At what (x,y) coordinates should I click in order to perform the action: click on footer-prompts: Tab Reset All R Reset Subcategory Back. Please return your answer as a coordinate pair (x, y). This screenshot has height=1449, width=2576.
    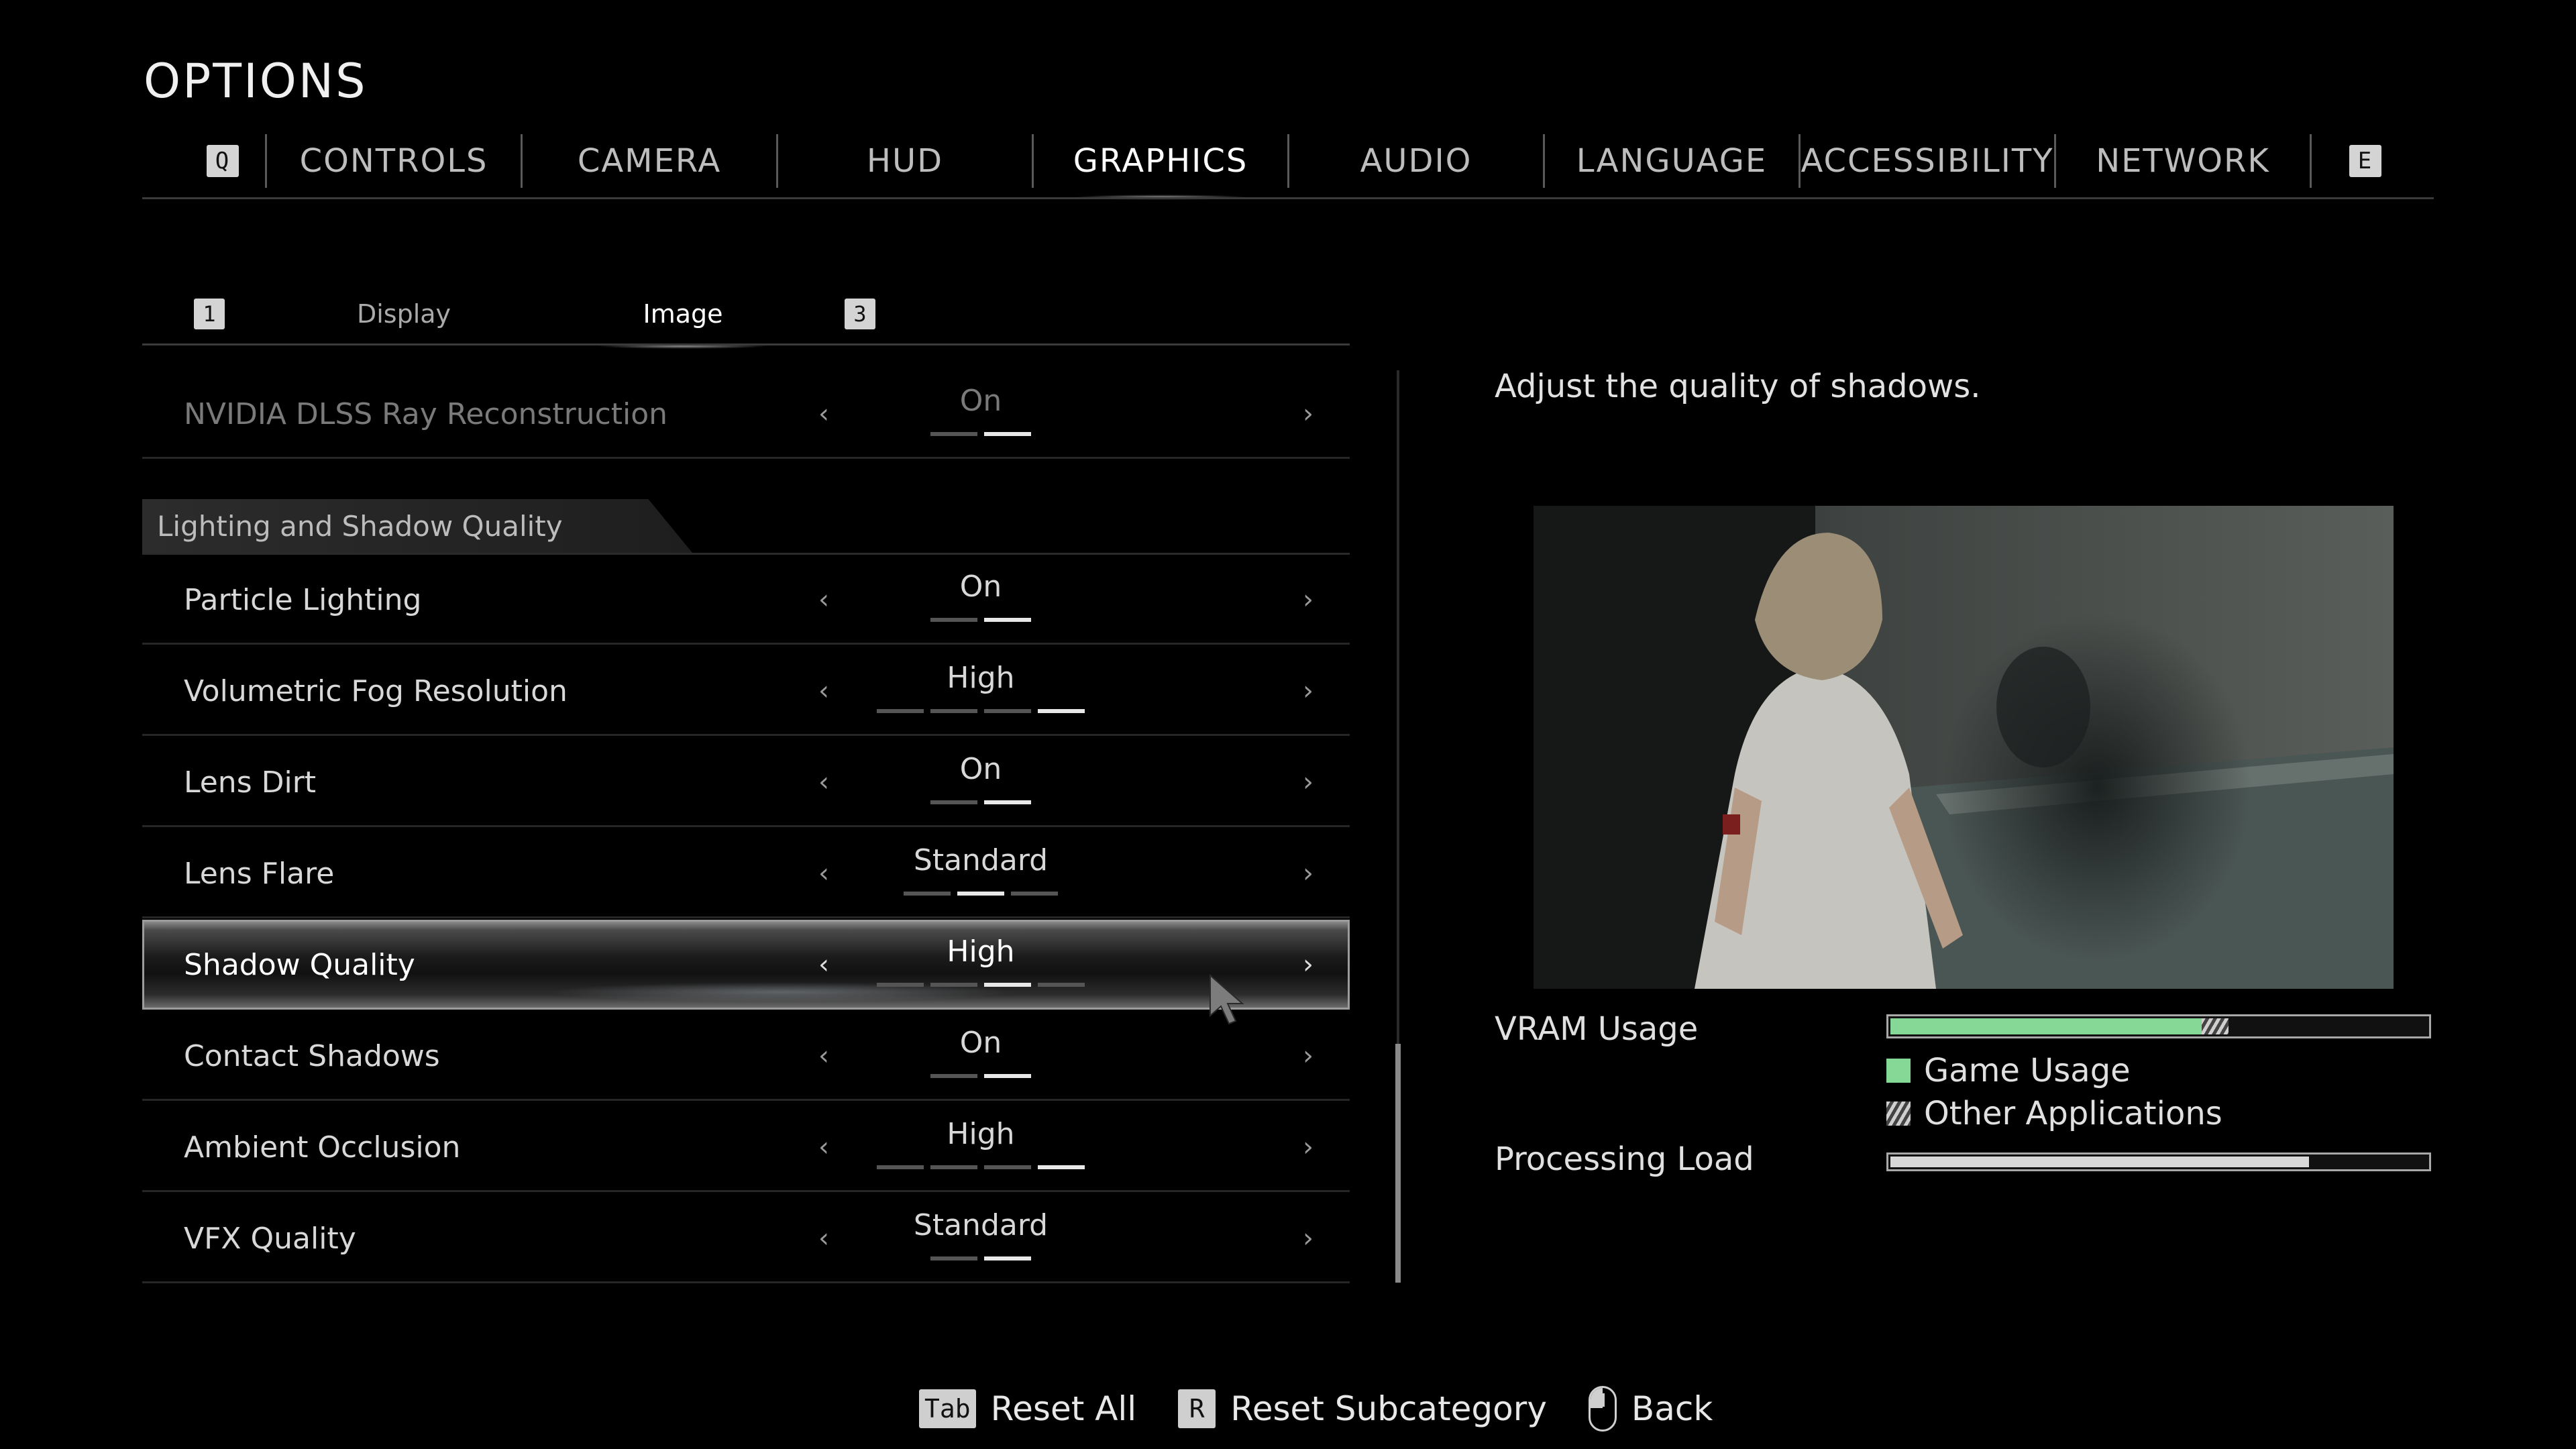
    Looking at the image, I should click on (1336, 1409).